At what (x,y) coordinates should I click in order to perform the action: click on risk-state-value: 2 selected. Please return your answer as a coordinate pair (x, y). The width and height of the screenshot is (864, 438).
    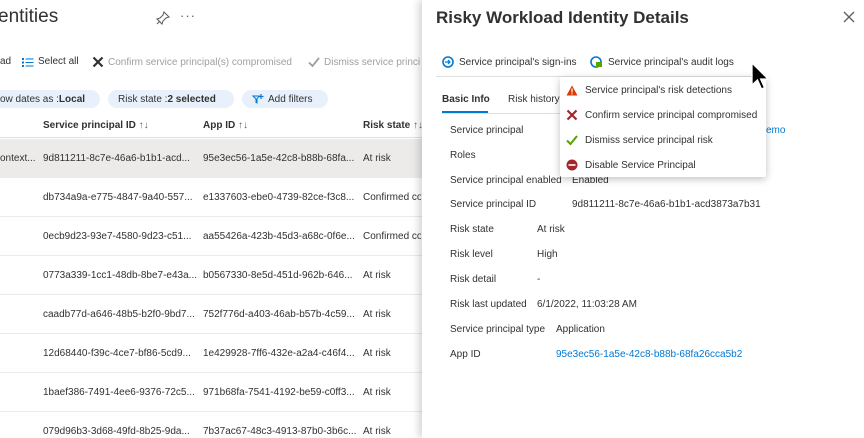
    Looking at the image, I should click on (191, 99).